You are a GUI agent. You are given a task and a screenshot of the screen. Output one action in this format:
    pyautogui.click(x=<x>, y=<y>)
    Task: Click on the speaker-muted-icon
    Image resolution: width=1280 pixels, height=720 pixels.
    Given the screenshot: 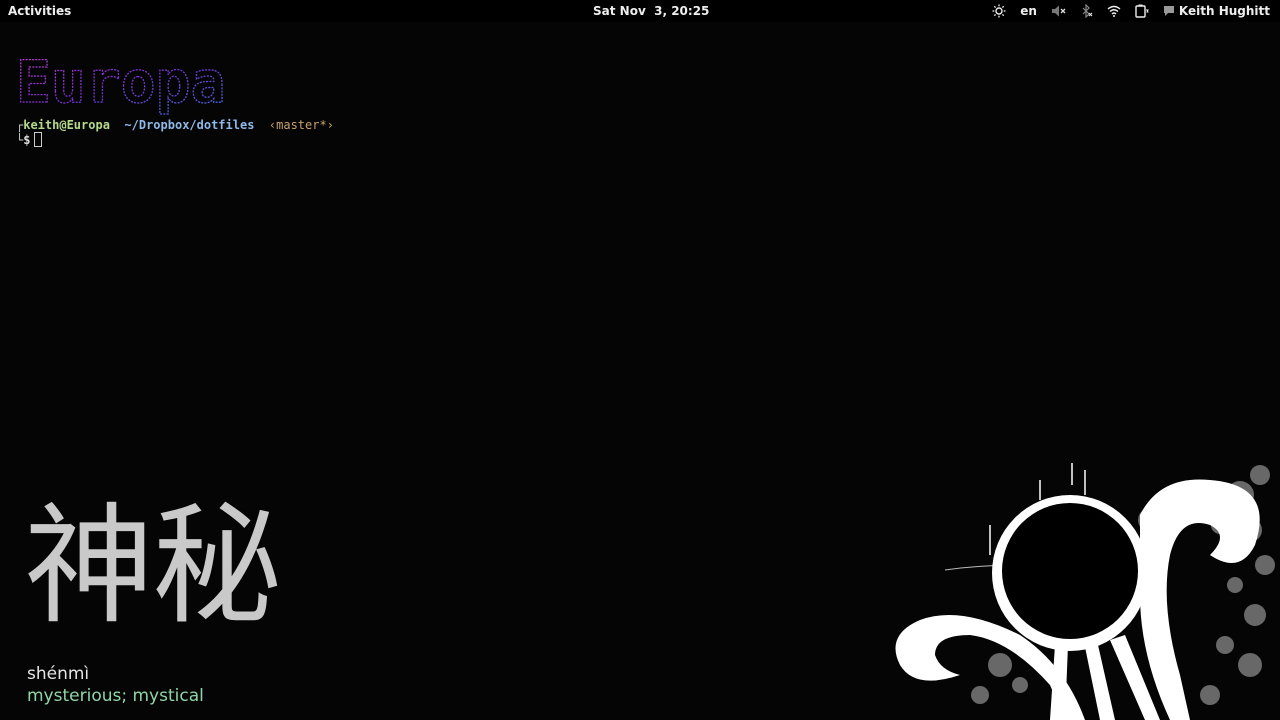 What is the action you would take?
    pyautogui.click(x=1059, y=11)
    